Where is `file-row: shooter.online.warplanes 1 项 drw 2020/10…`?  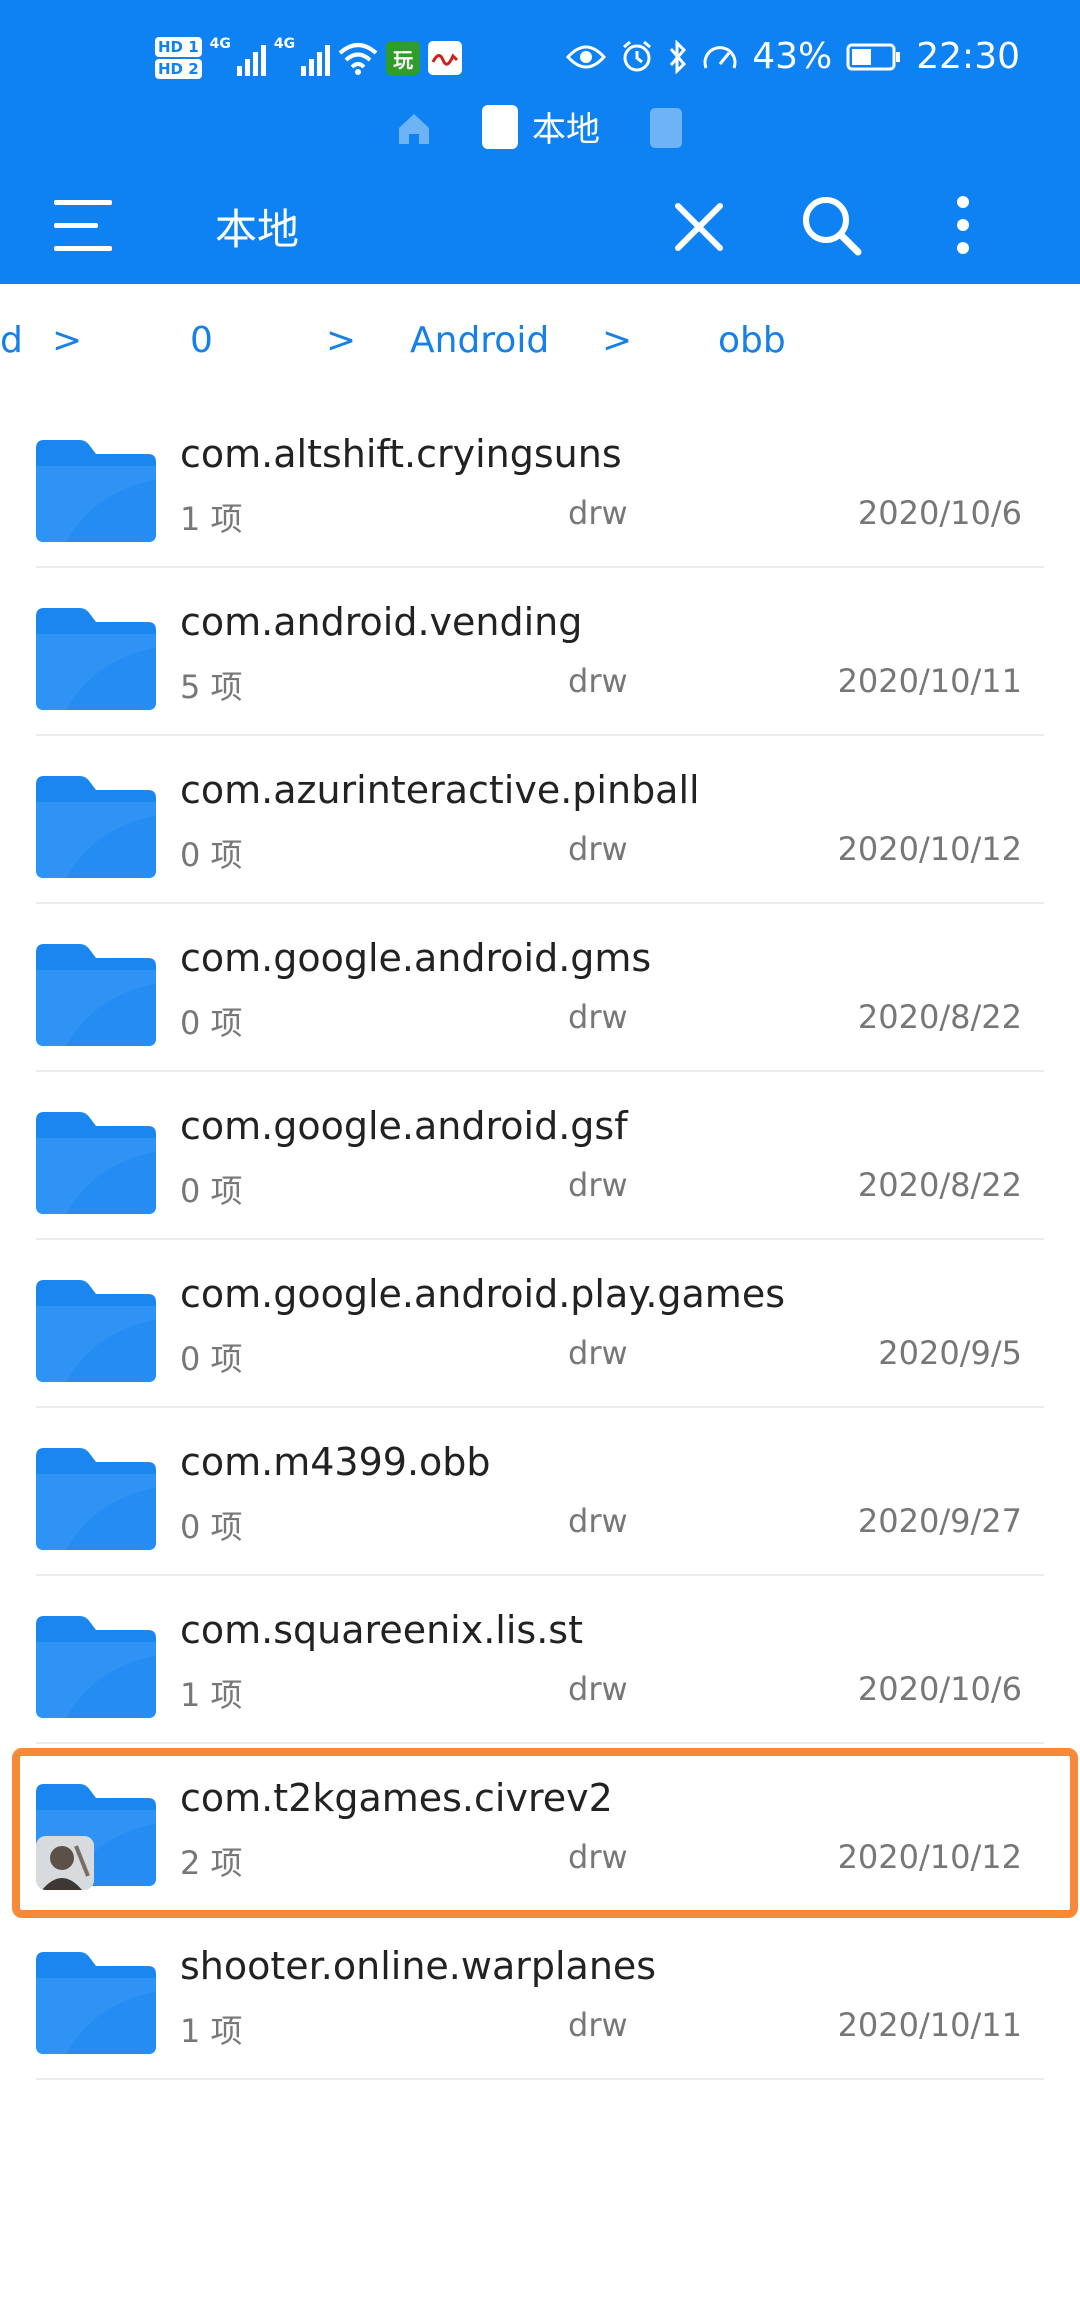
file-row: shooter.online.warplanes 1 项 drw 2020/10… is located at coordinates (540, 1996).